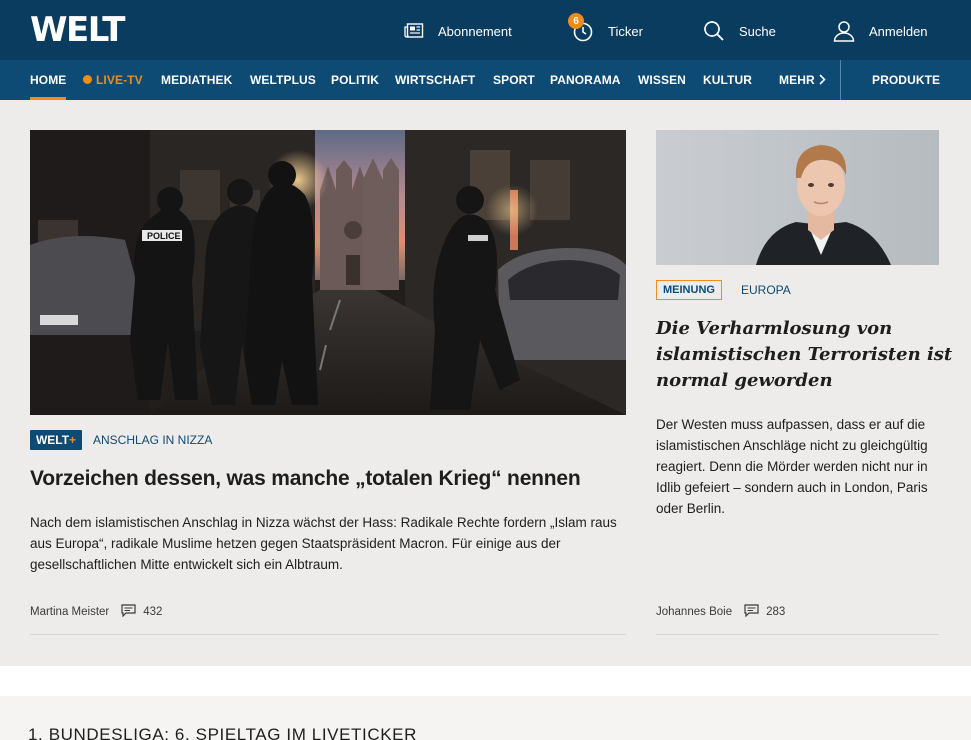  Describe the element at coordinates (328, 634) in the screenshot. I see `lead-article-divider` at that location.